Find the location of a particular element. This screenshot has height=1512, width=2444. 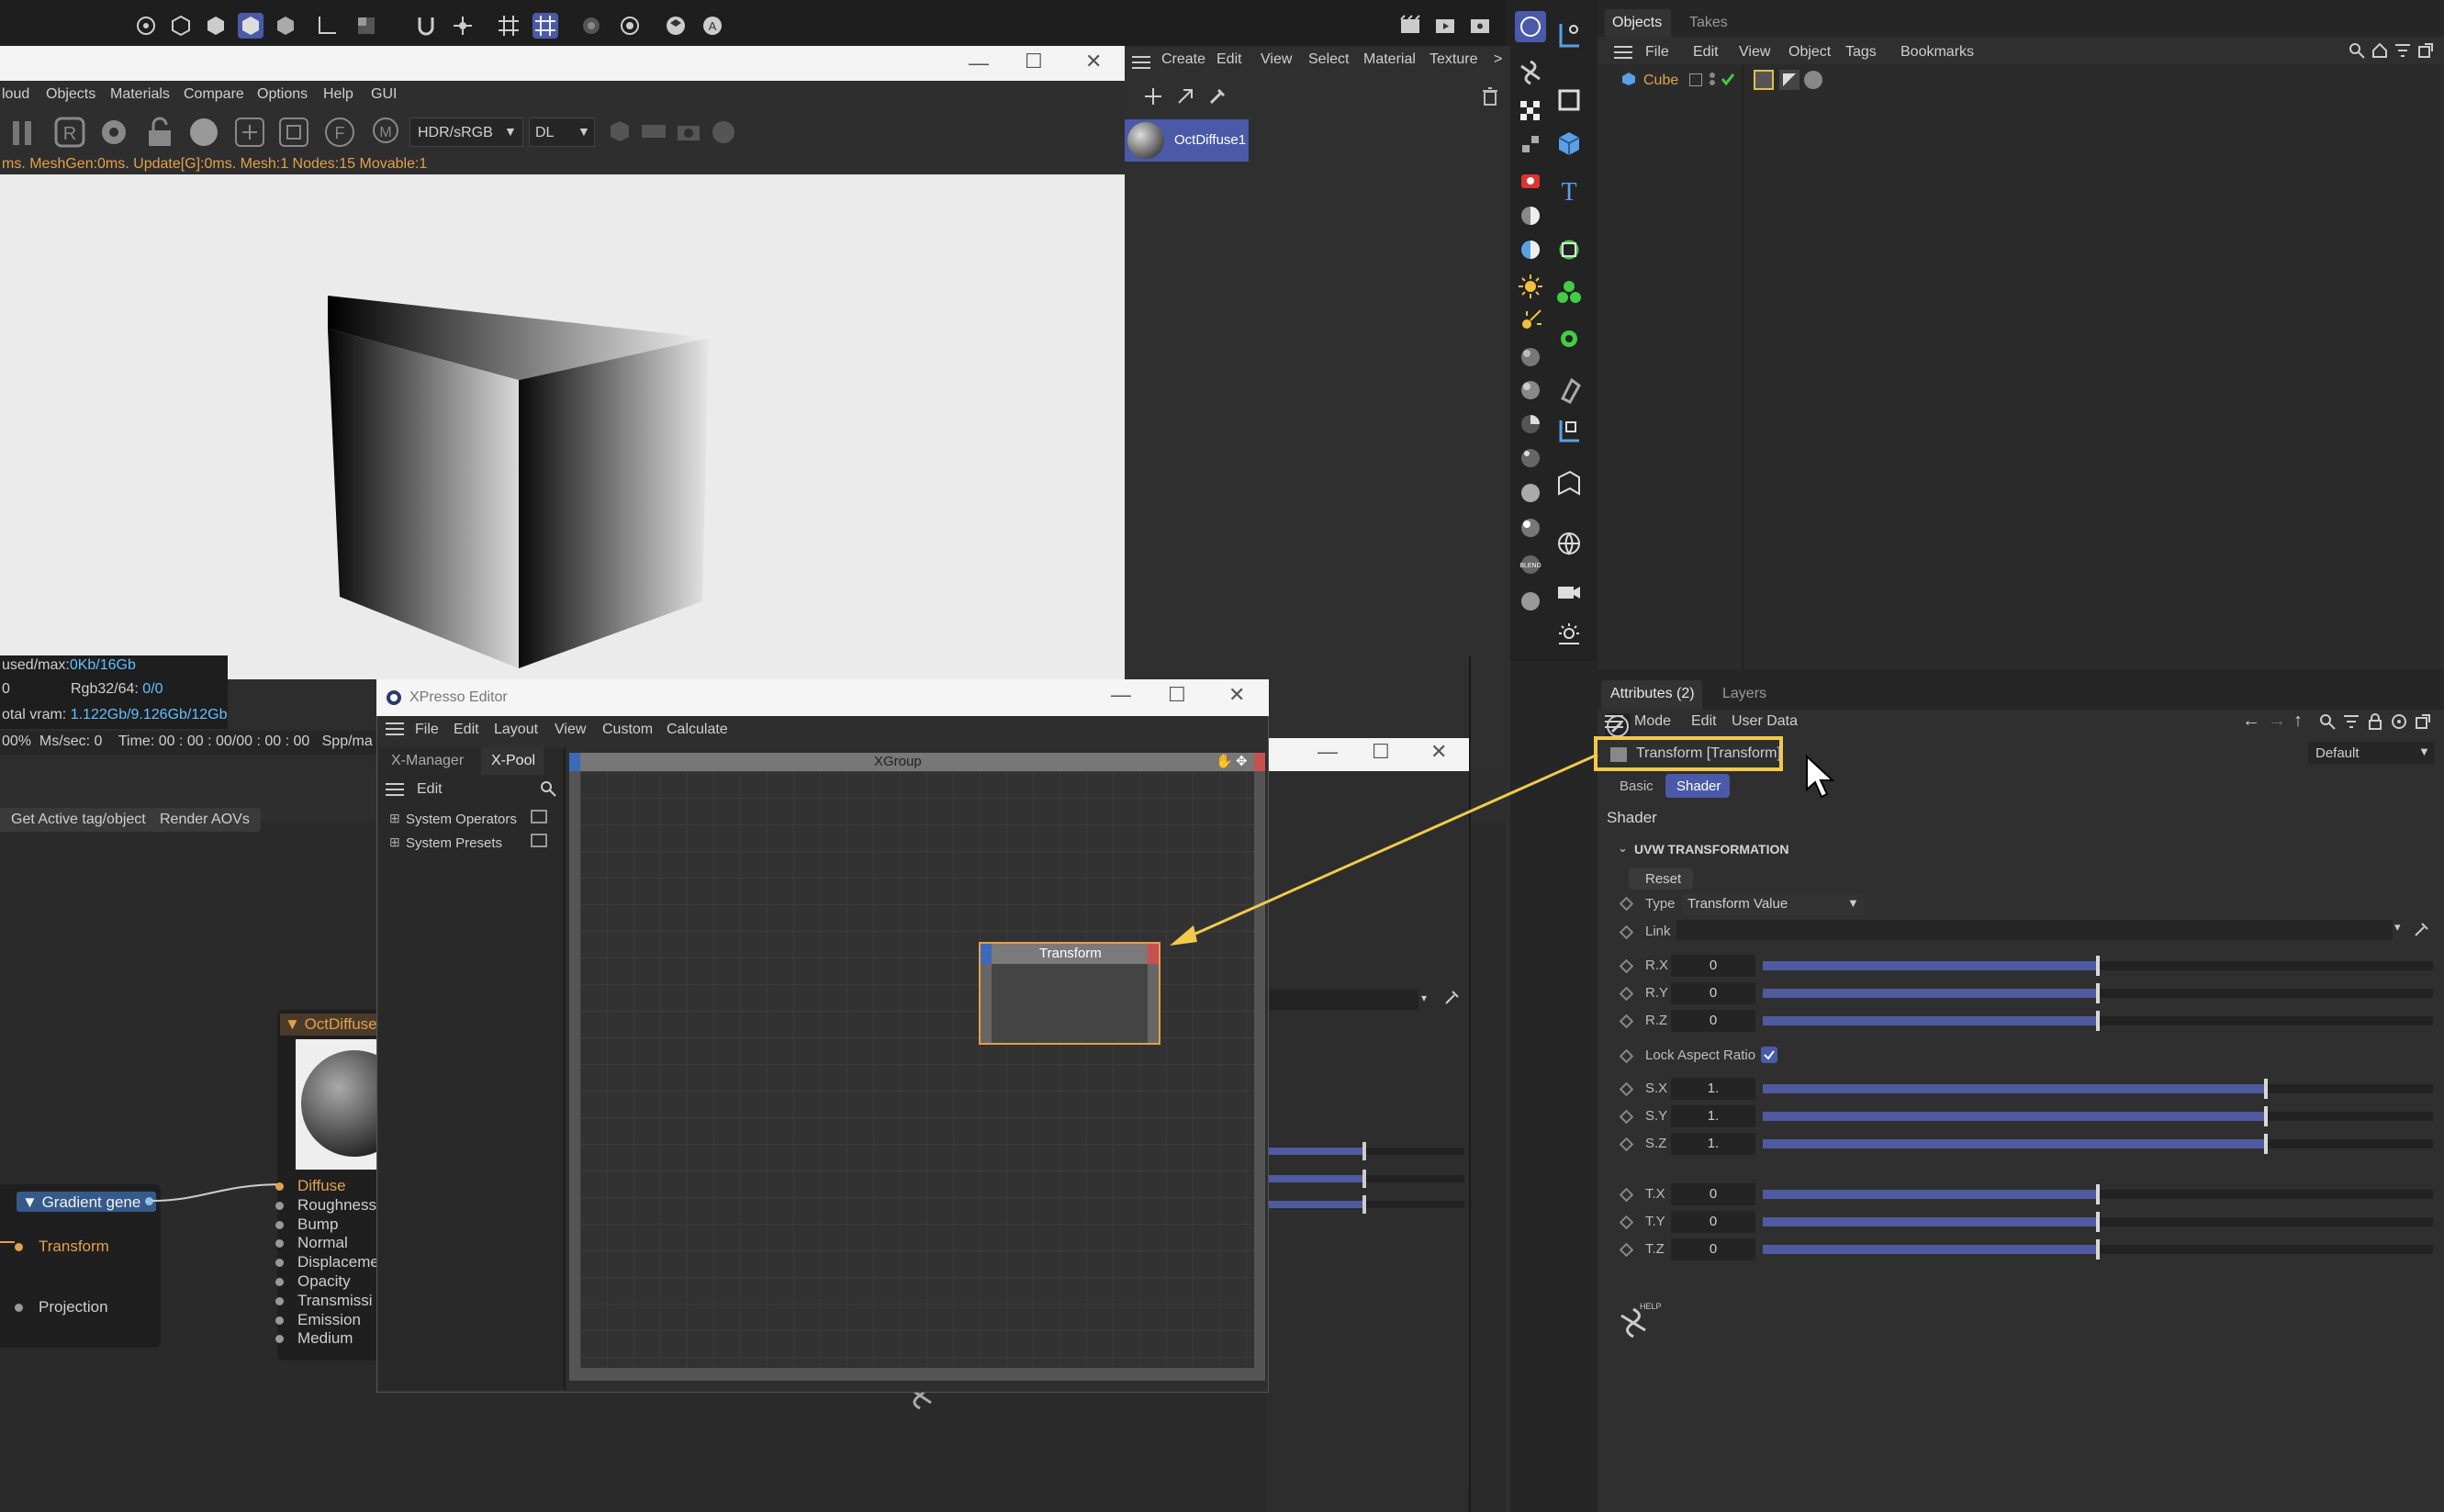

render-view-icon is located at coordinates (1410, 26).